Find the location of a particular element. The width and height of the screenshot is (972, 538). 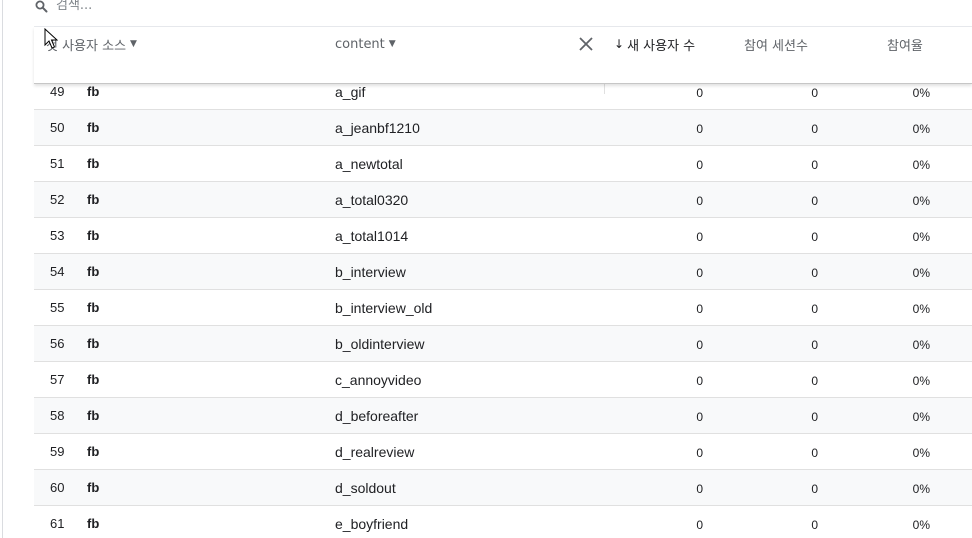

search-bar is located at coordinates (195, 8).